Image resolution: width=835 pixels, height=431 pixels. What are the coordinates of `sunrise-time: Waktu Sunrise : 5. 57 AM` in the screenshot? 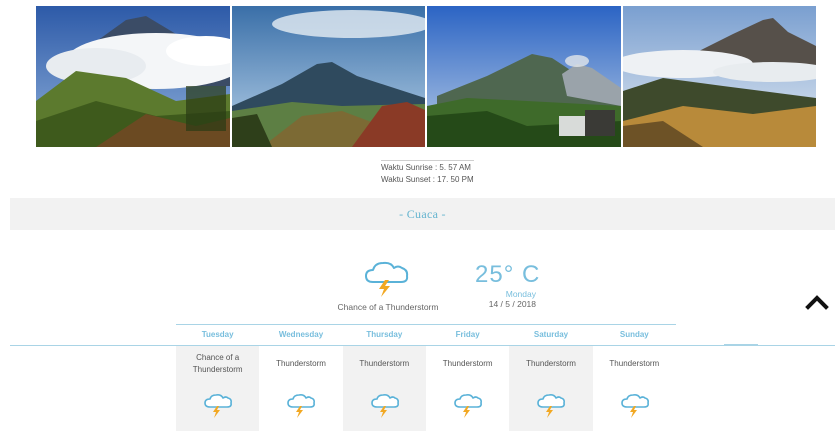 It's located at (427, 167).